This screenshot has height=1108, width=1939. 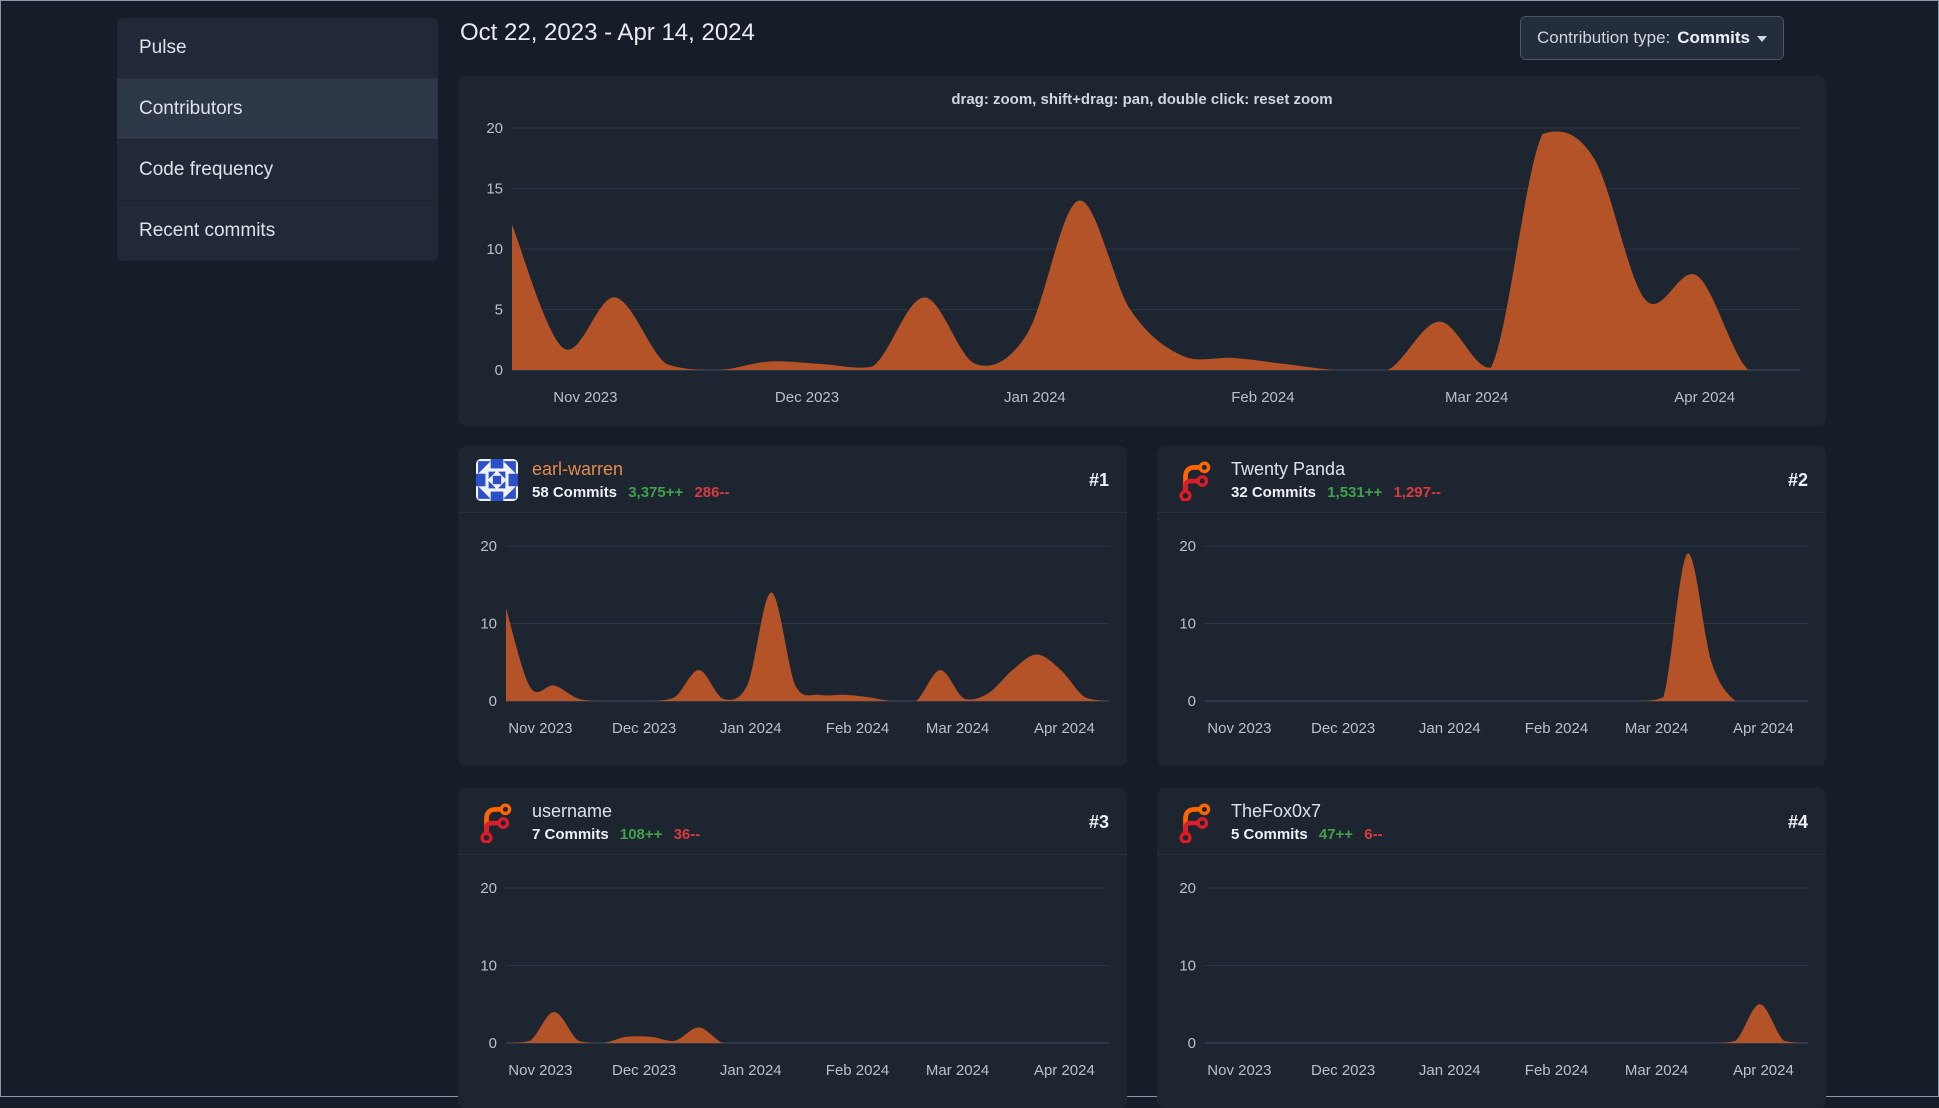 What do you see at coordinates (1274, 492) in the screenshot?
I see `commit-count: 32 Commits` at bounding box center [1274, 492].